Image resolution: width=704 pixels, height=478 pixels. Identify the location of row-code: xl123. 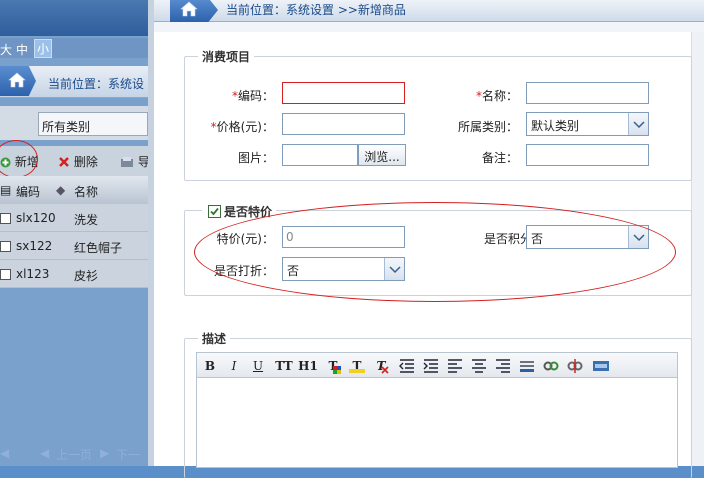
(33, 274).